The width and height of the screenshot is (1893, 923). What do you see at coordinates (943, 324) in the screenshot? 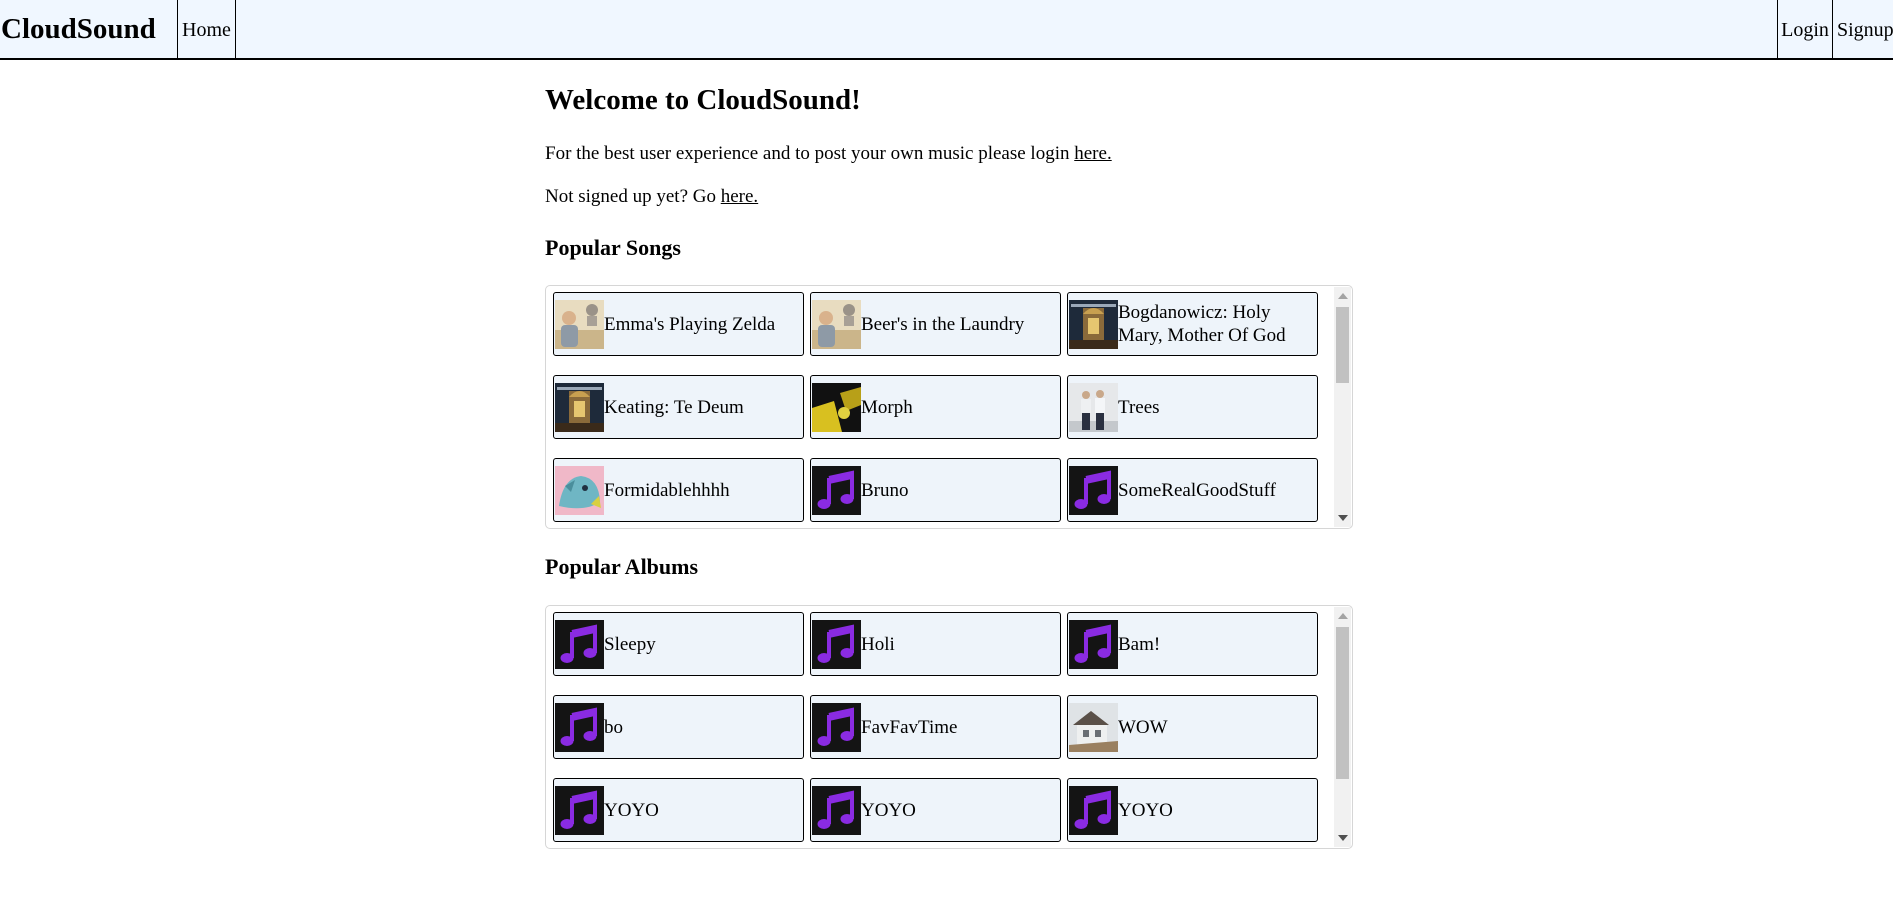
I see `song-title: Beer's in the Laundry` at bounding box center [943, 324].